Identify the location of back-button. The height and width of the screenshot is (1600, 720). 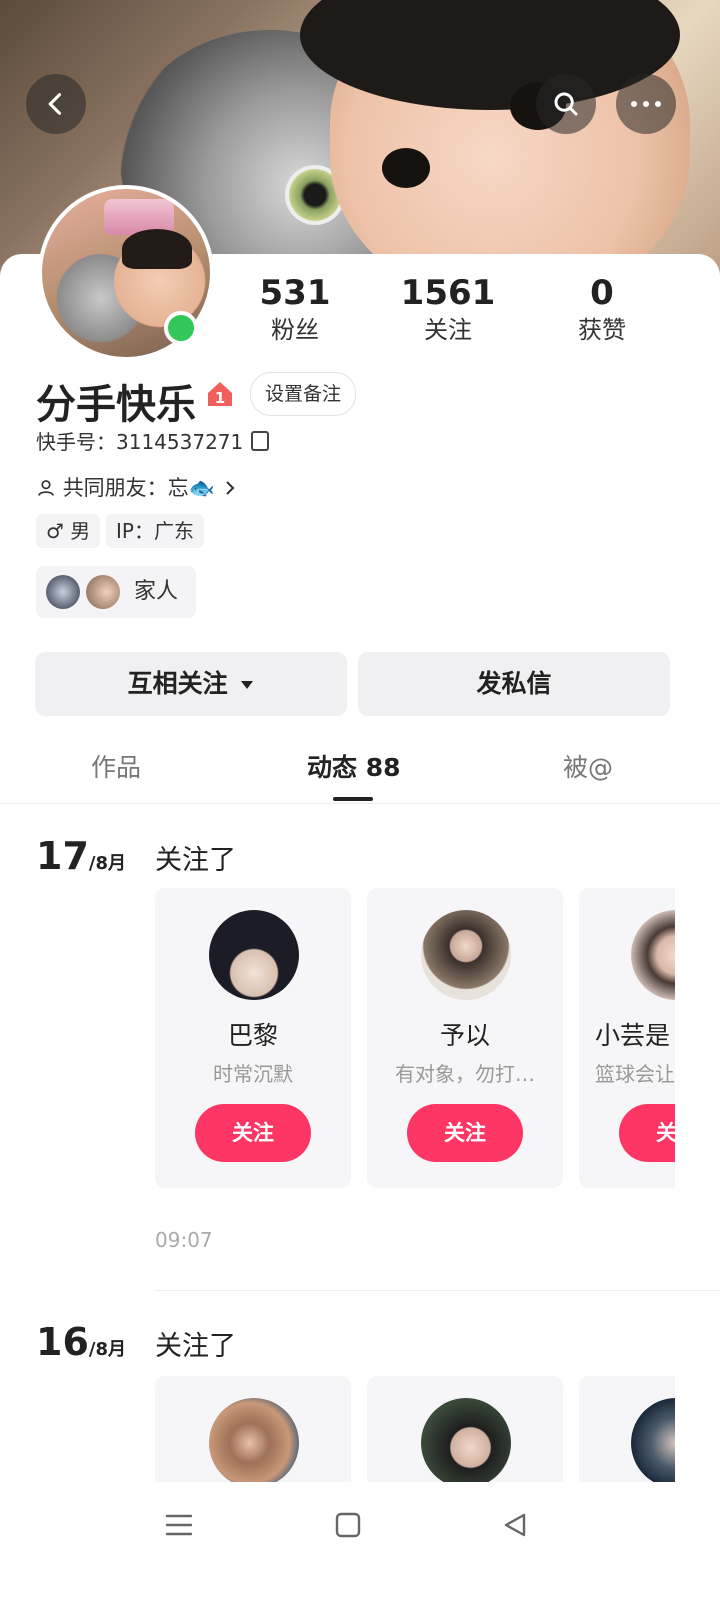
(56, 104).